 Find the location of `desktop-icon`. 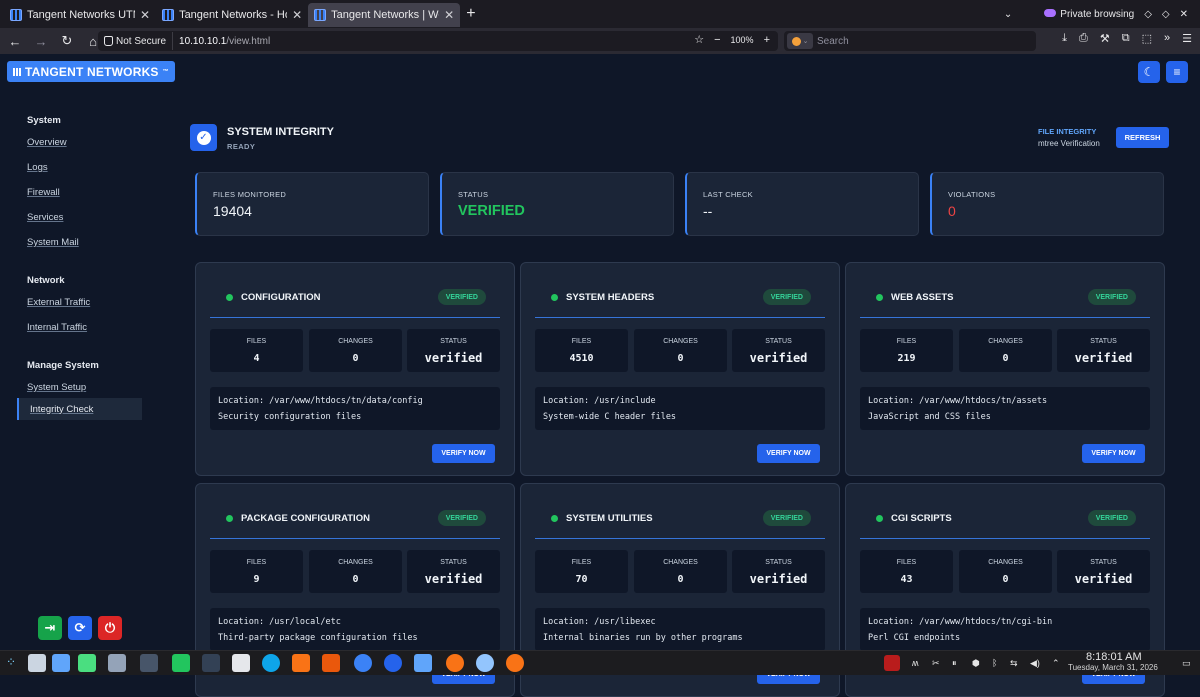

desktop-icon is located at coordinates (37, 663).